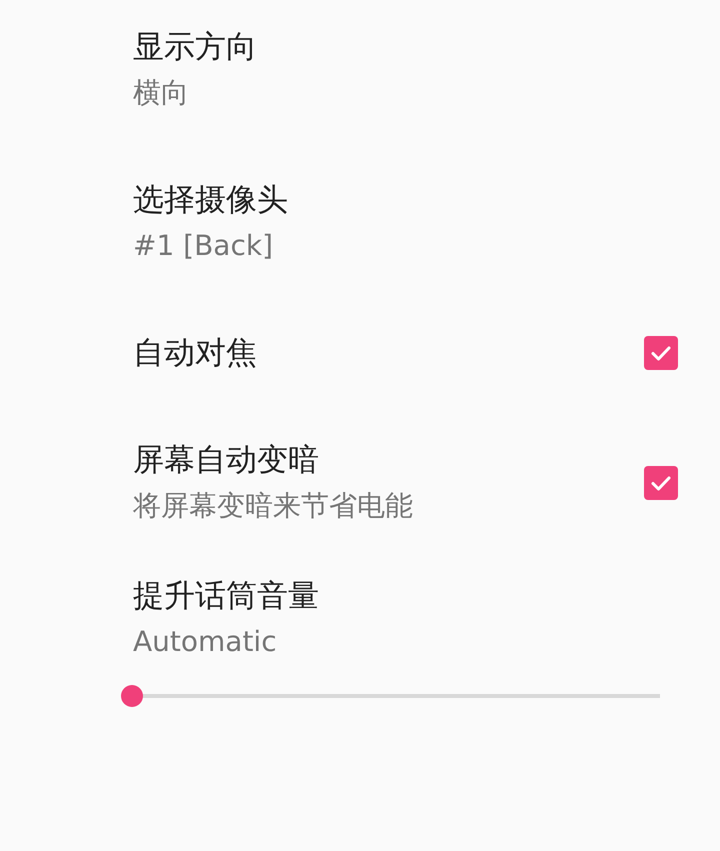 The height and width of the screenshot is (851, 720). I want to click on preference-title: 自动对焦, so click(195, 353).